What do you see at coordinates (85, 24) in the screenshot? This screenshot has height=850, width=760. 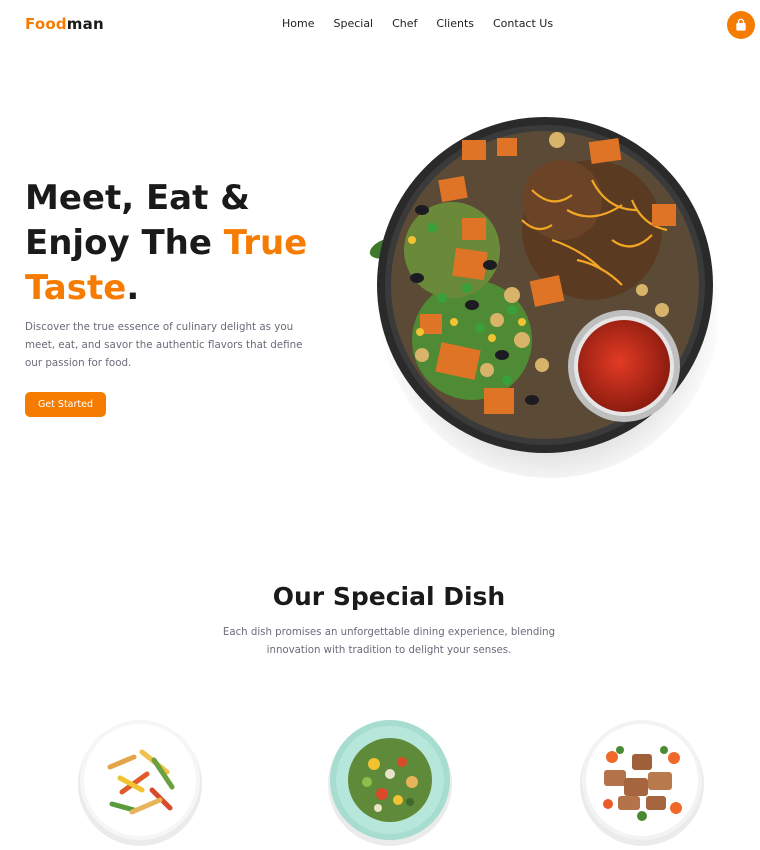 I see `logo-rest: man` at bounding box center [85, 24].